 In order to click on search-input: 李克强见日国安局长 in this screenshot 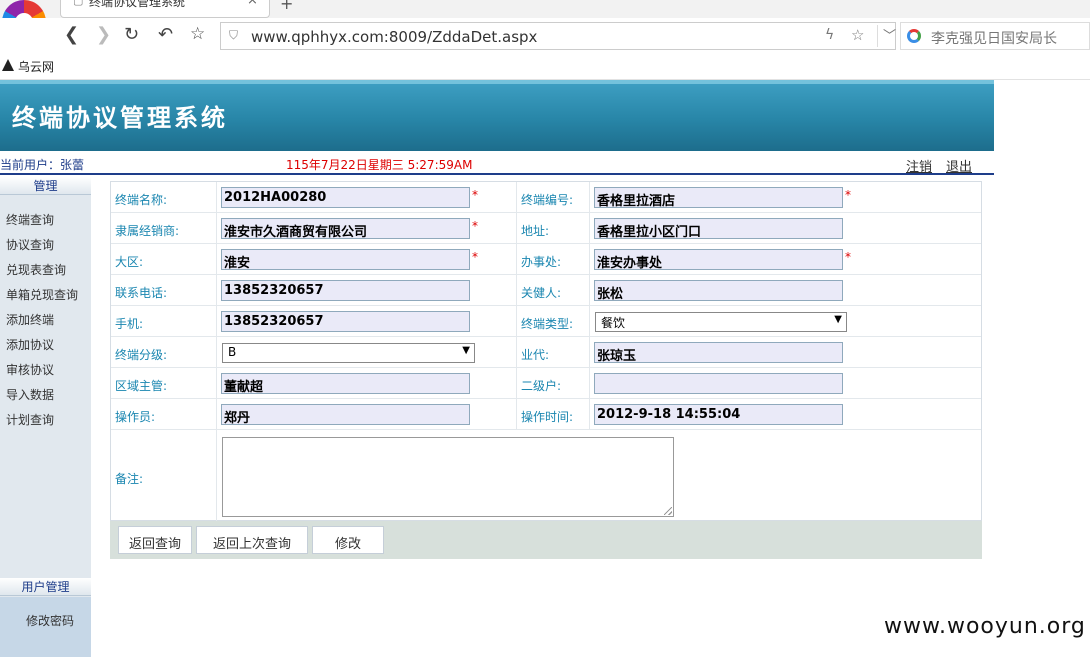, I will do `click(994, 38)`.